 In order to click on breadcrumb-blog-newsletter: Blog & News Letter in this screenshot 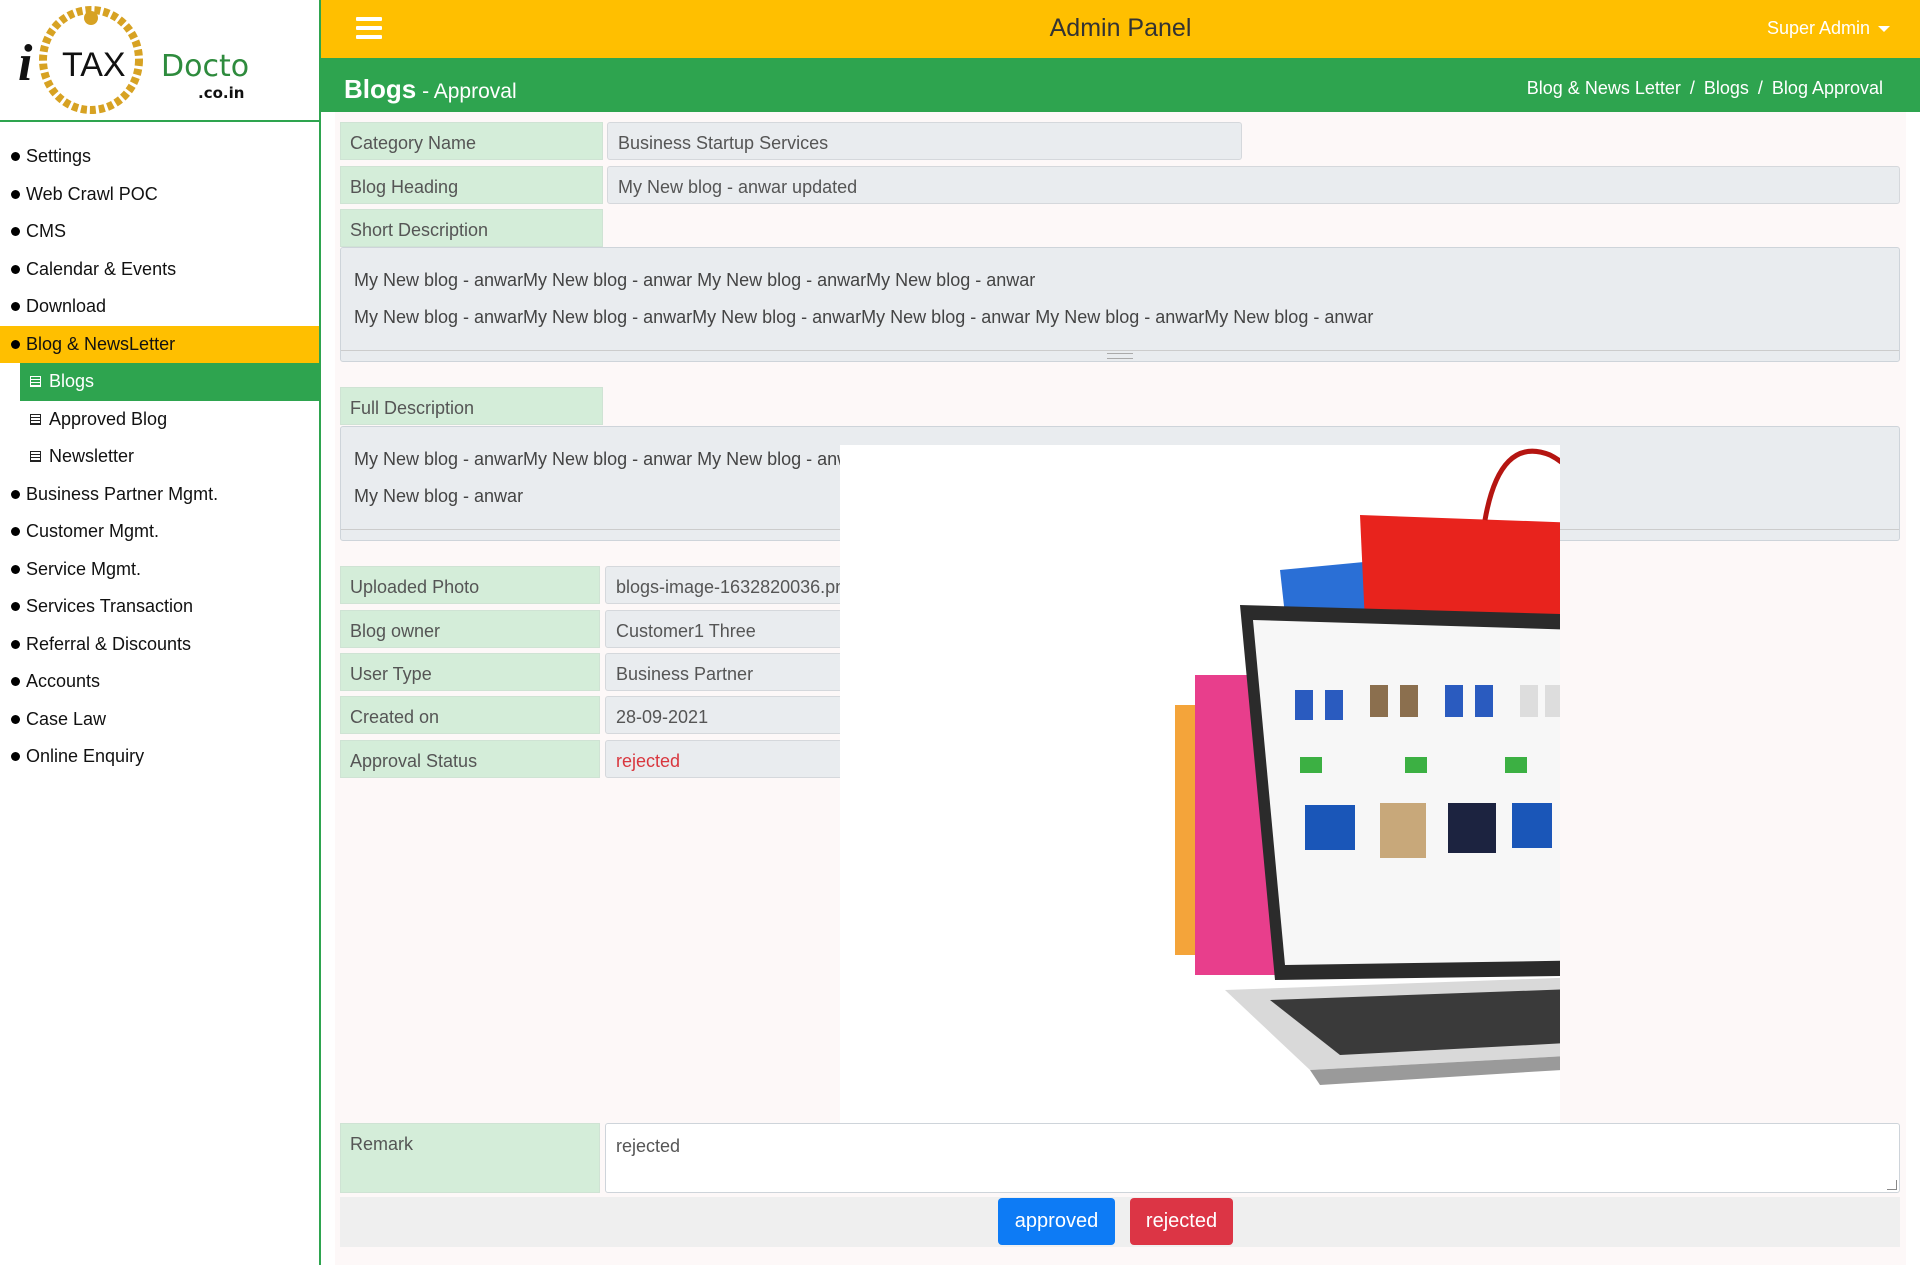, I will do `click(1604, 88)`.